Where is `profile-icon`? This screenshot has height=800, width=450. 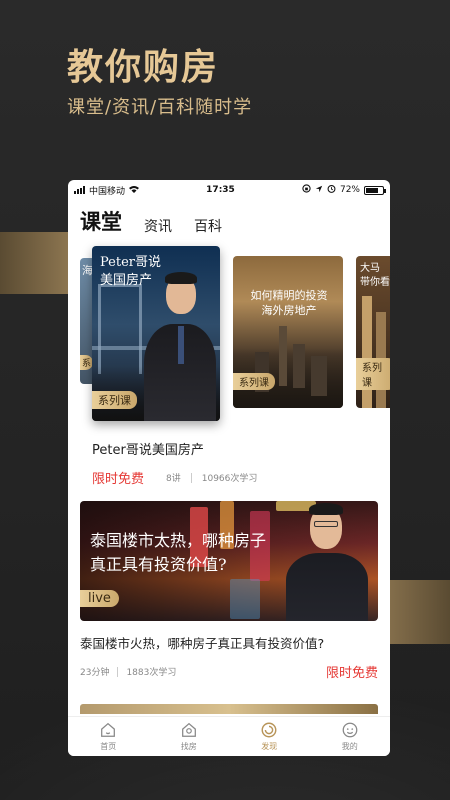
profile-icon is located at coordinates (350, 730).